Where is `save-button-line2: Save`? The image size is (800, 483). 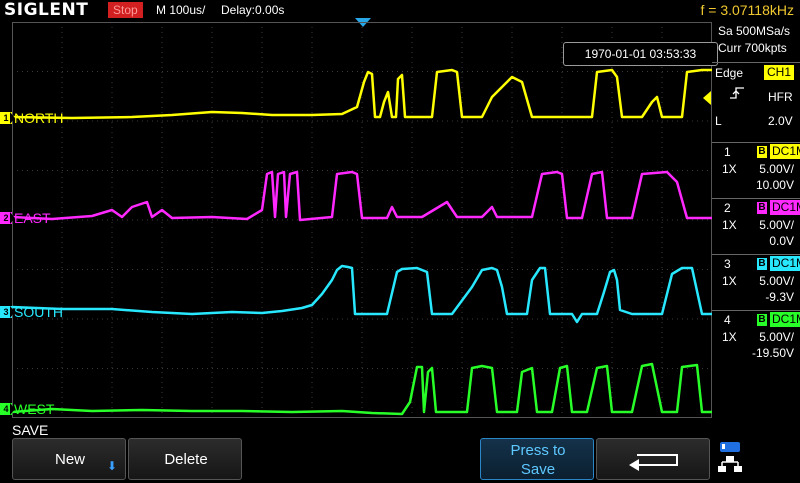 save-button-line2: Save is located at coordinates (538, 469).